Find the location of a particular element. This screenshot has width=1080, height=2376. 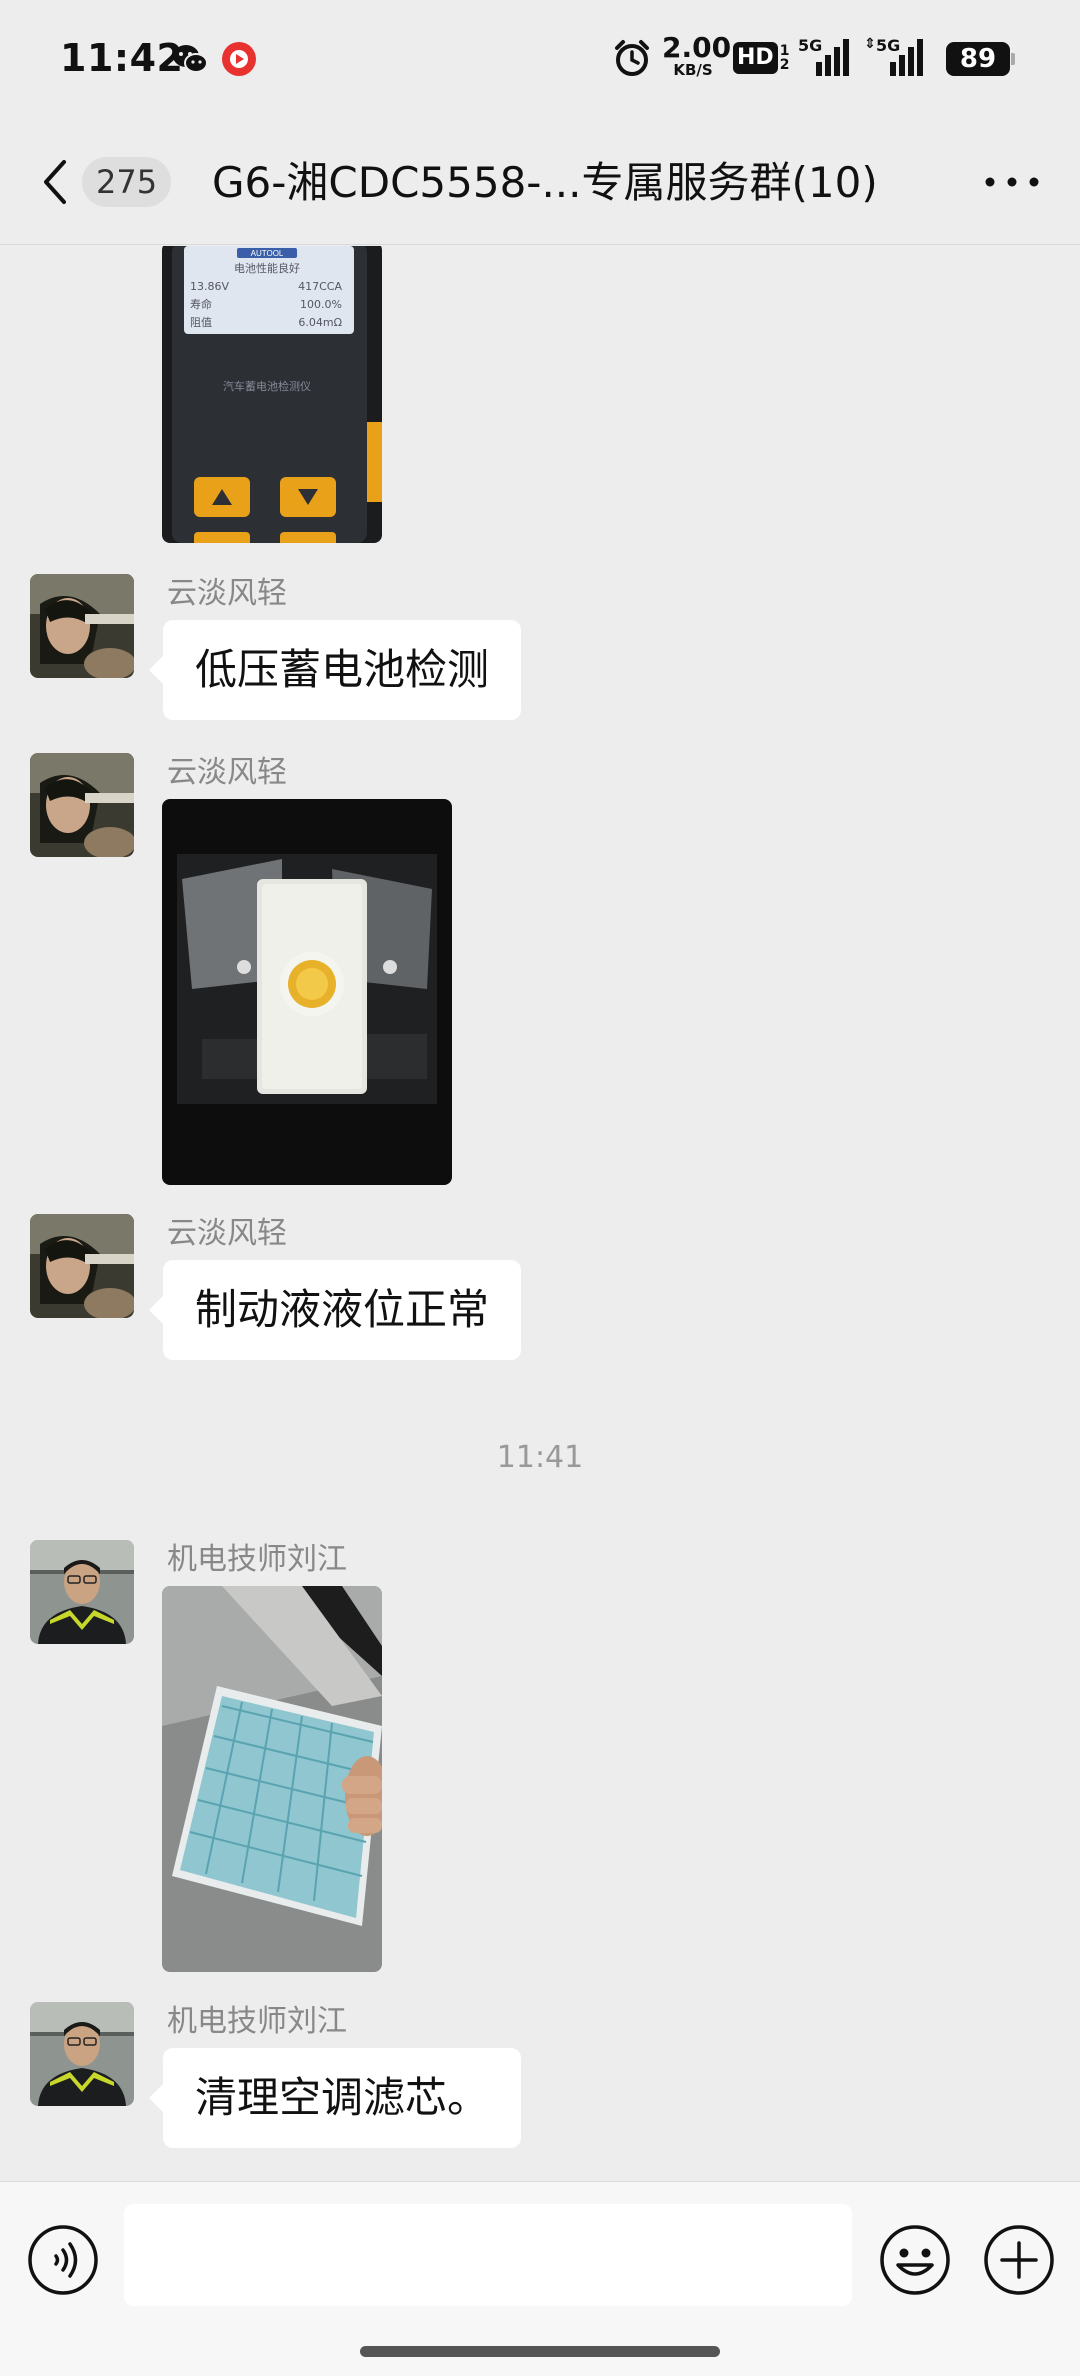

message-image-brake-fluid is located at coordinates (307, 992).